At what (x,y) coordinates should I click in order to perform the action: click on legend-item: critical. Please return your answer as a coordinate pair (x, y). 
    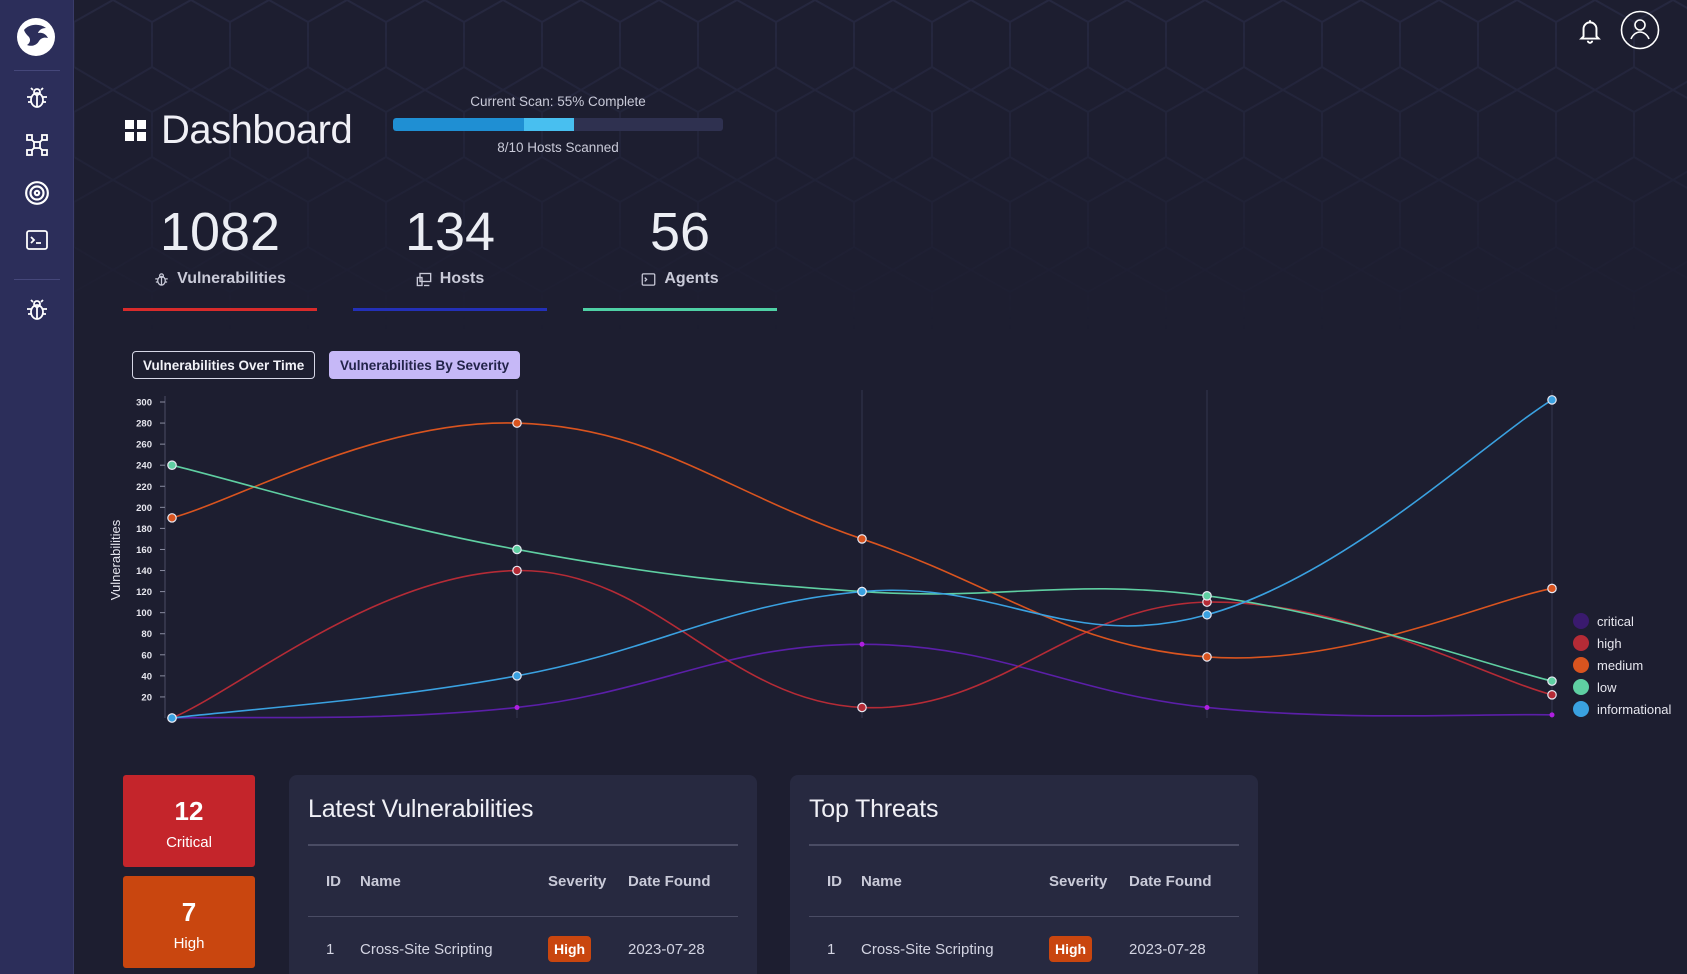
    Looking at the image, I should click on (1622, 621).